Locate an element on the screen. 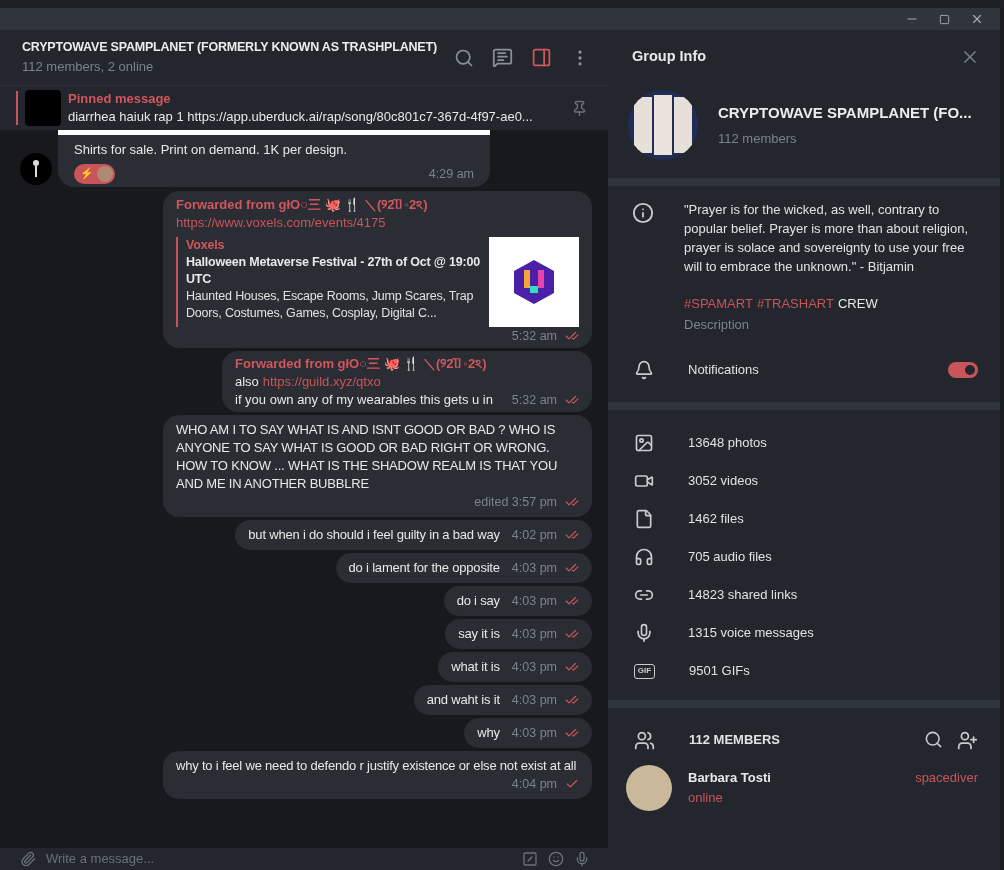  preview-title: Halloween Metaverse Festival - 27th of Oct @ 19:00 UTC is located at coordinates (333, 270).